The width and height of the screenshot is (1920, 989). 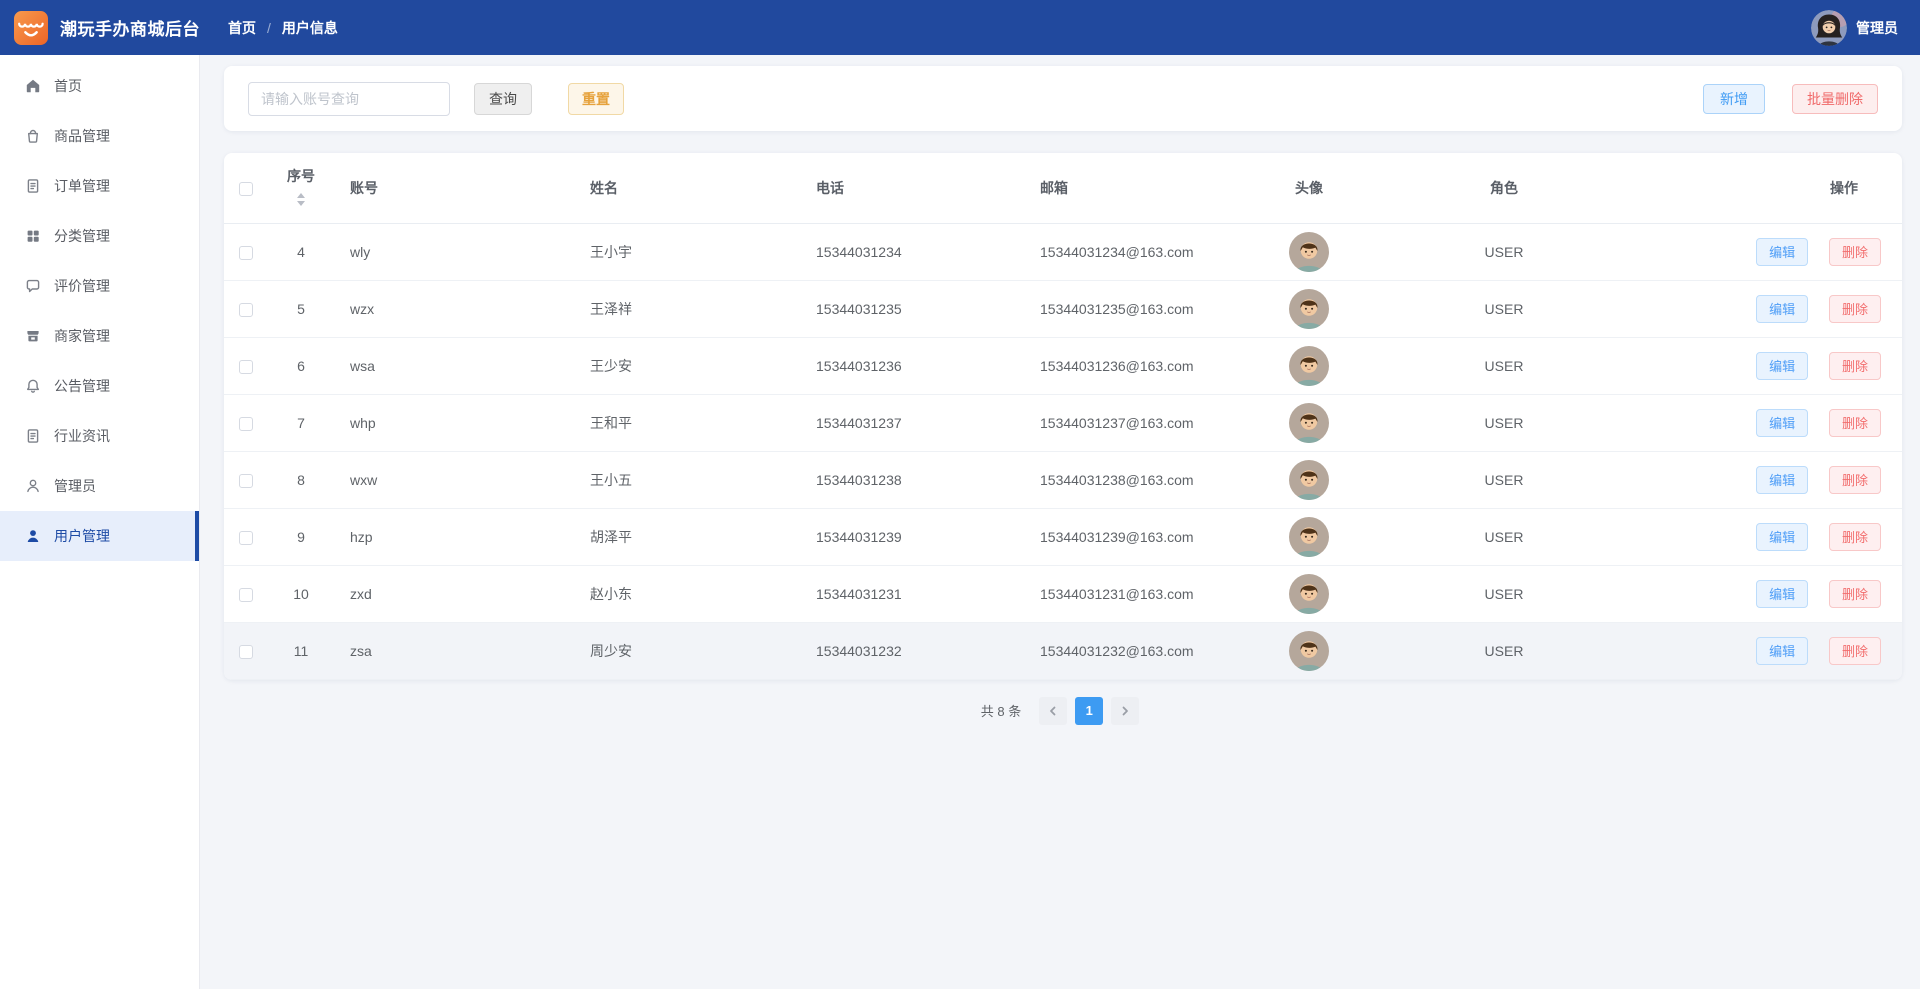 I want to click on cell-name: 胡泽平, so click(x=687, y=537).